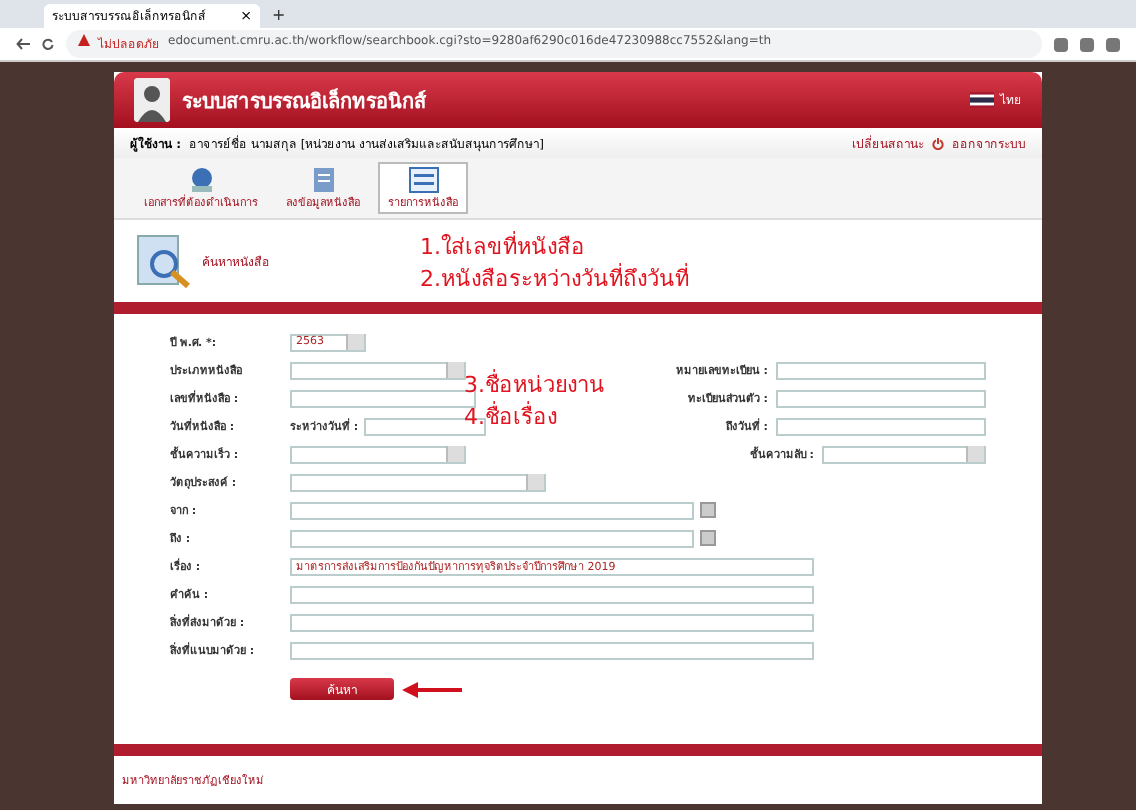 The image size is (1136, 810). Describe the element at coordinates (554, 280) in the screenshot. I see `annotation-text: 2.หนังสือระหว่างวันที่ถึงวันที่` at that location.